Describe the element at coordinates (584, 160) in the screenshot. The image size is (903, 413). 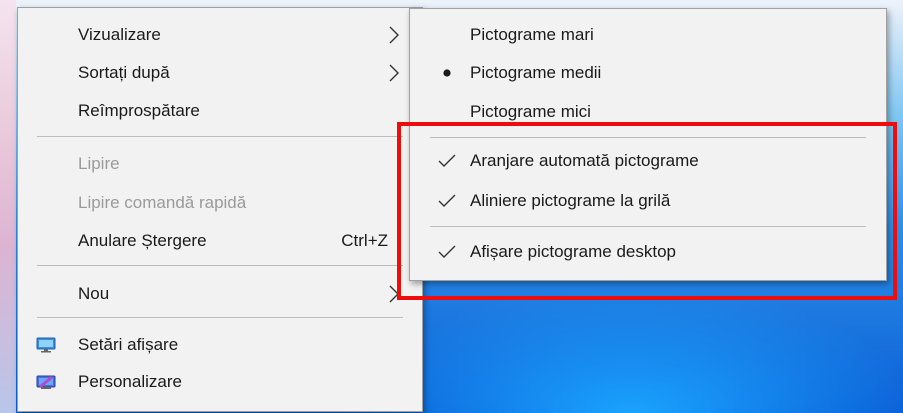
I see `menu-item-label: Aranjare automată pictograme` at that location.